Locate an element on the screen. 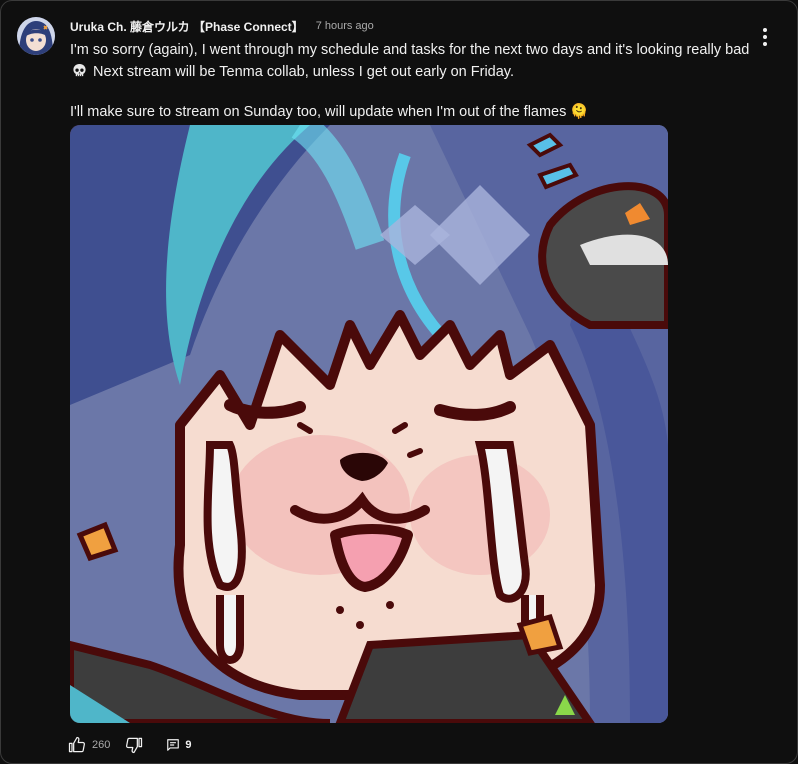 This screenshot has height=764, width=798. comment-icon is located at coordinates (173, 745).